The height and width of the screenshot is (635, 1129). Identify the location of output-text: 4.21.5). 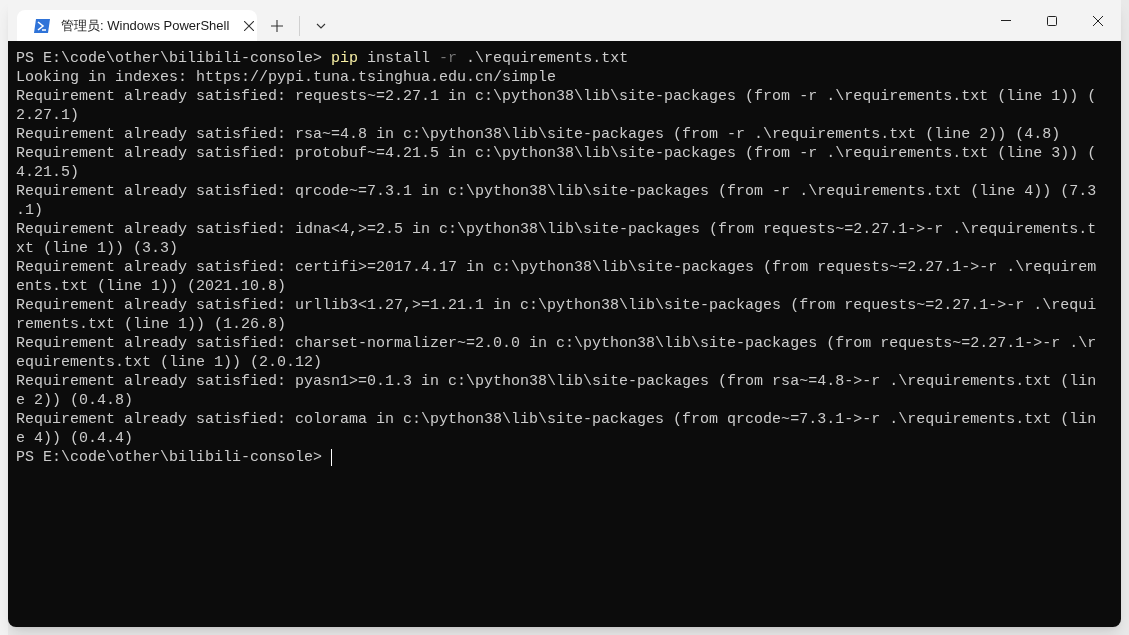
(47, 172).